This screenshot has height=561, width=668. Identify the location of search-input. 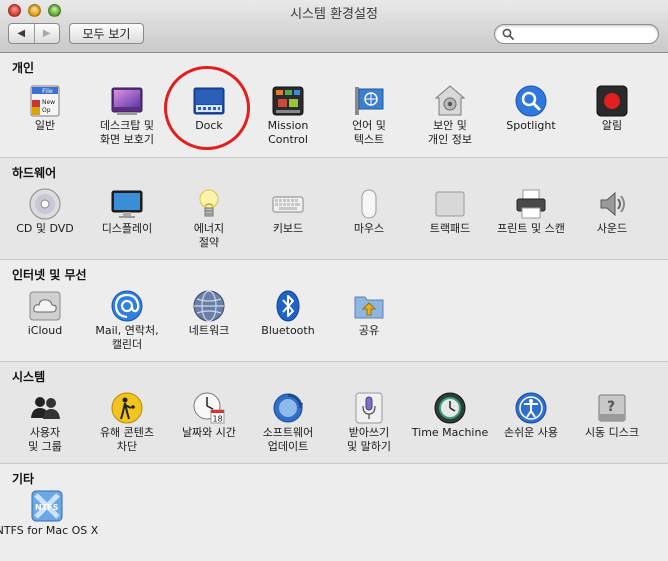
(586, 35).